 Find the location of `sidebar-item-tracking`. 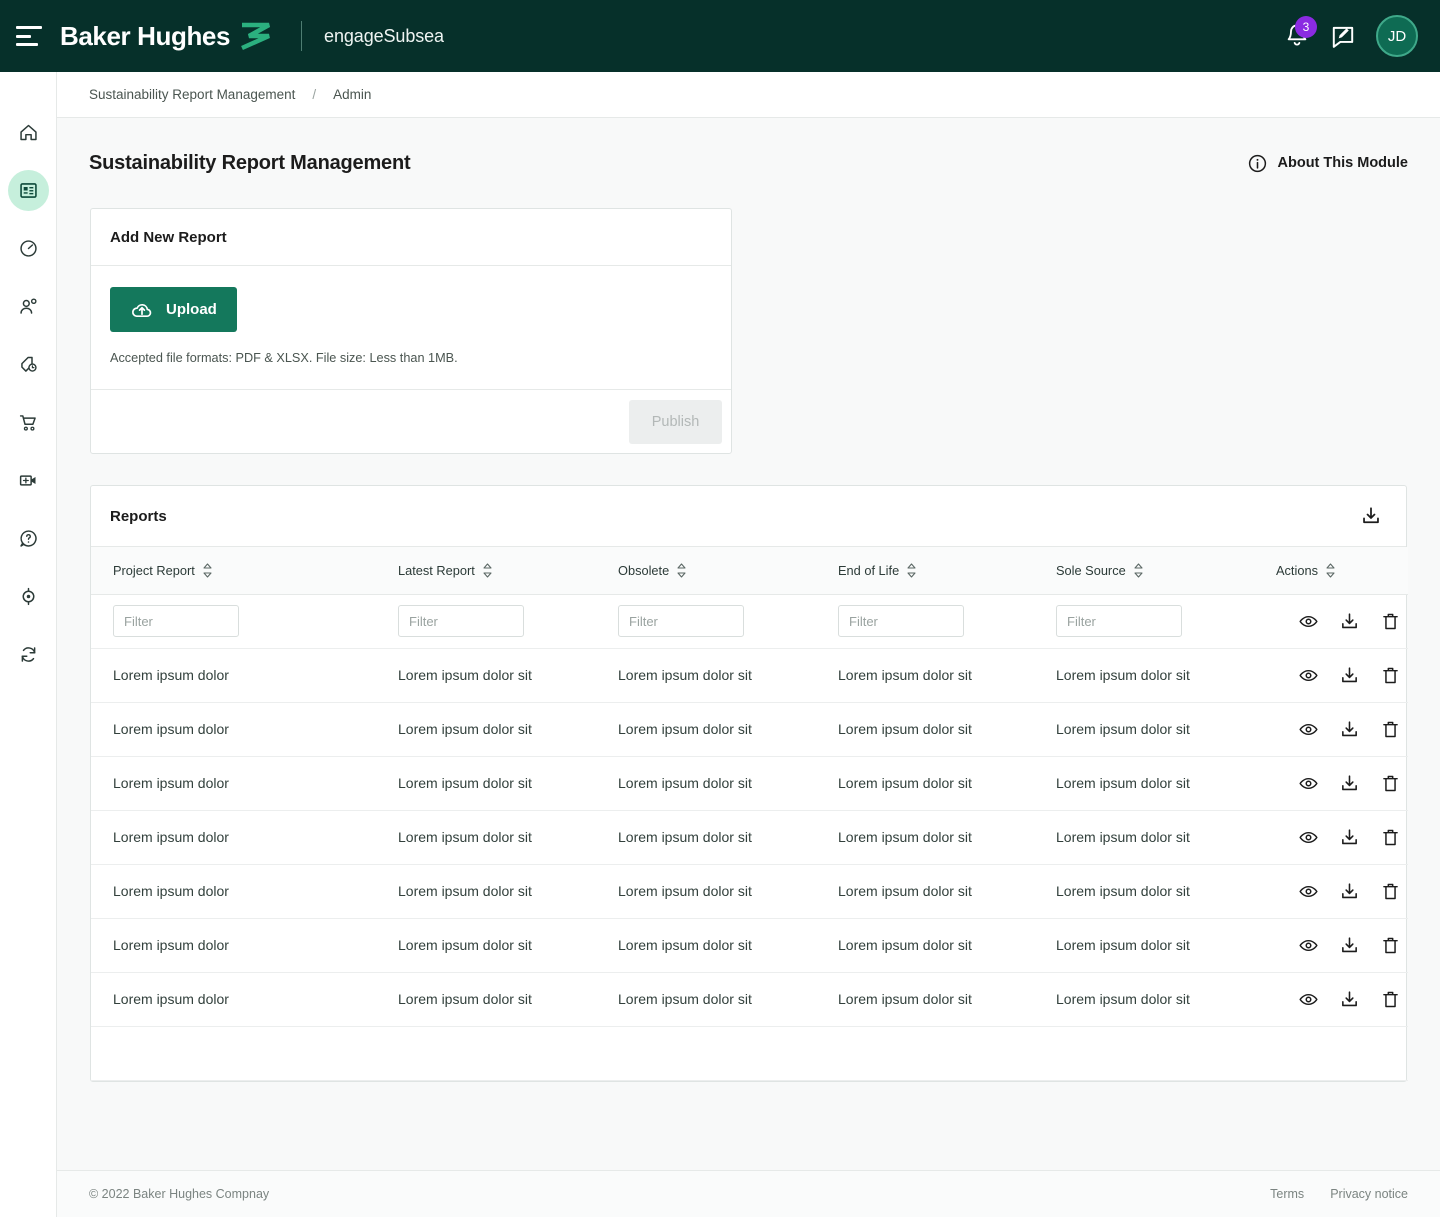

sidebar-item-tracking is located at coordinates (28, 596).